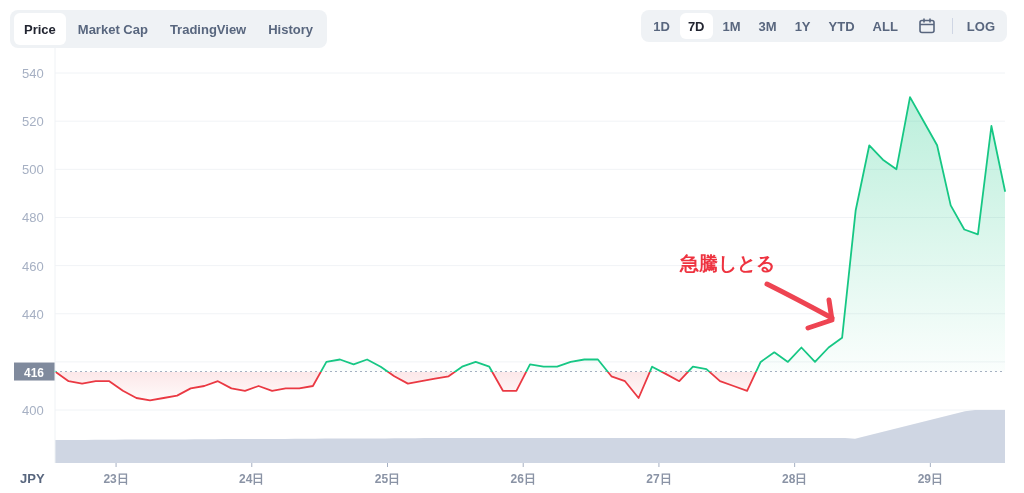 This screenshot has height=493, width=1024. I want to click on x-axis-label: 24日, so click(252, 479).